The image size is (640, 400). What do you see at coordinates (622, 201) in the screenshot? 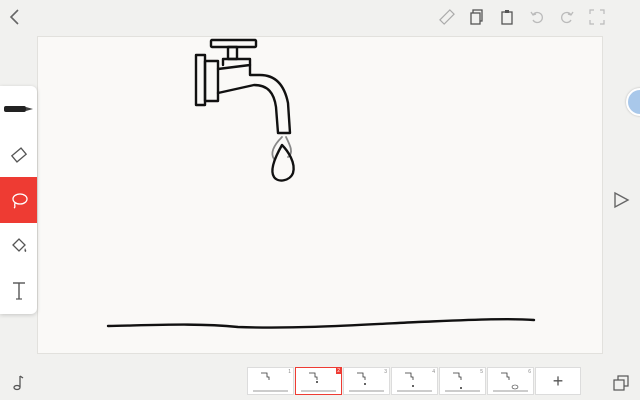
I see `play-icon` at bounding box center [622, 201].